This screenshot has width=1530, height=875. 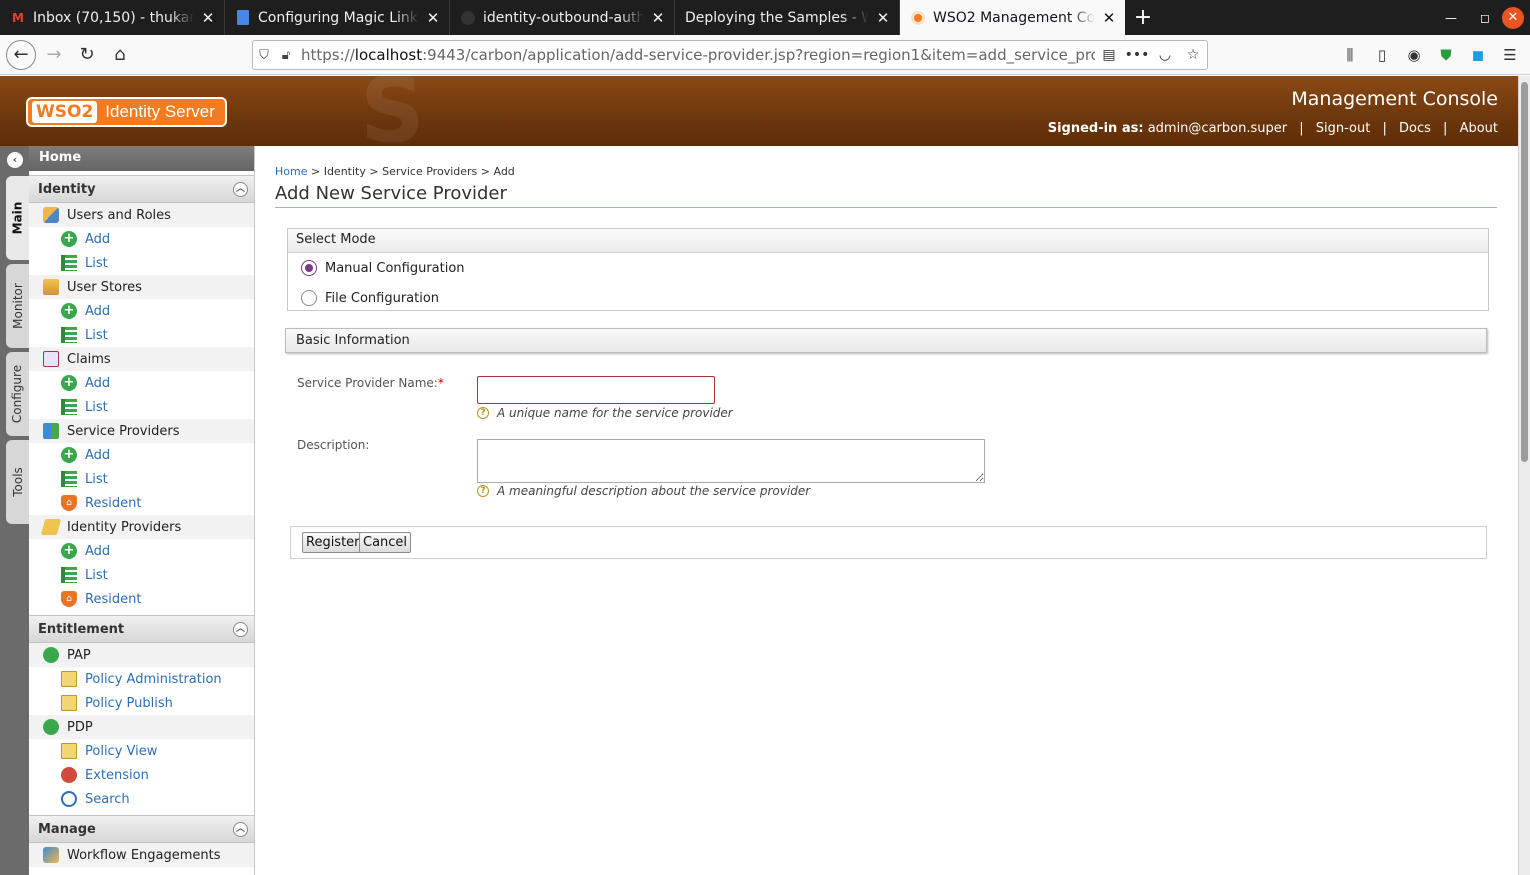 I want to click on menu-section-identity: Identity ︿, so click(x=141, y=189).